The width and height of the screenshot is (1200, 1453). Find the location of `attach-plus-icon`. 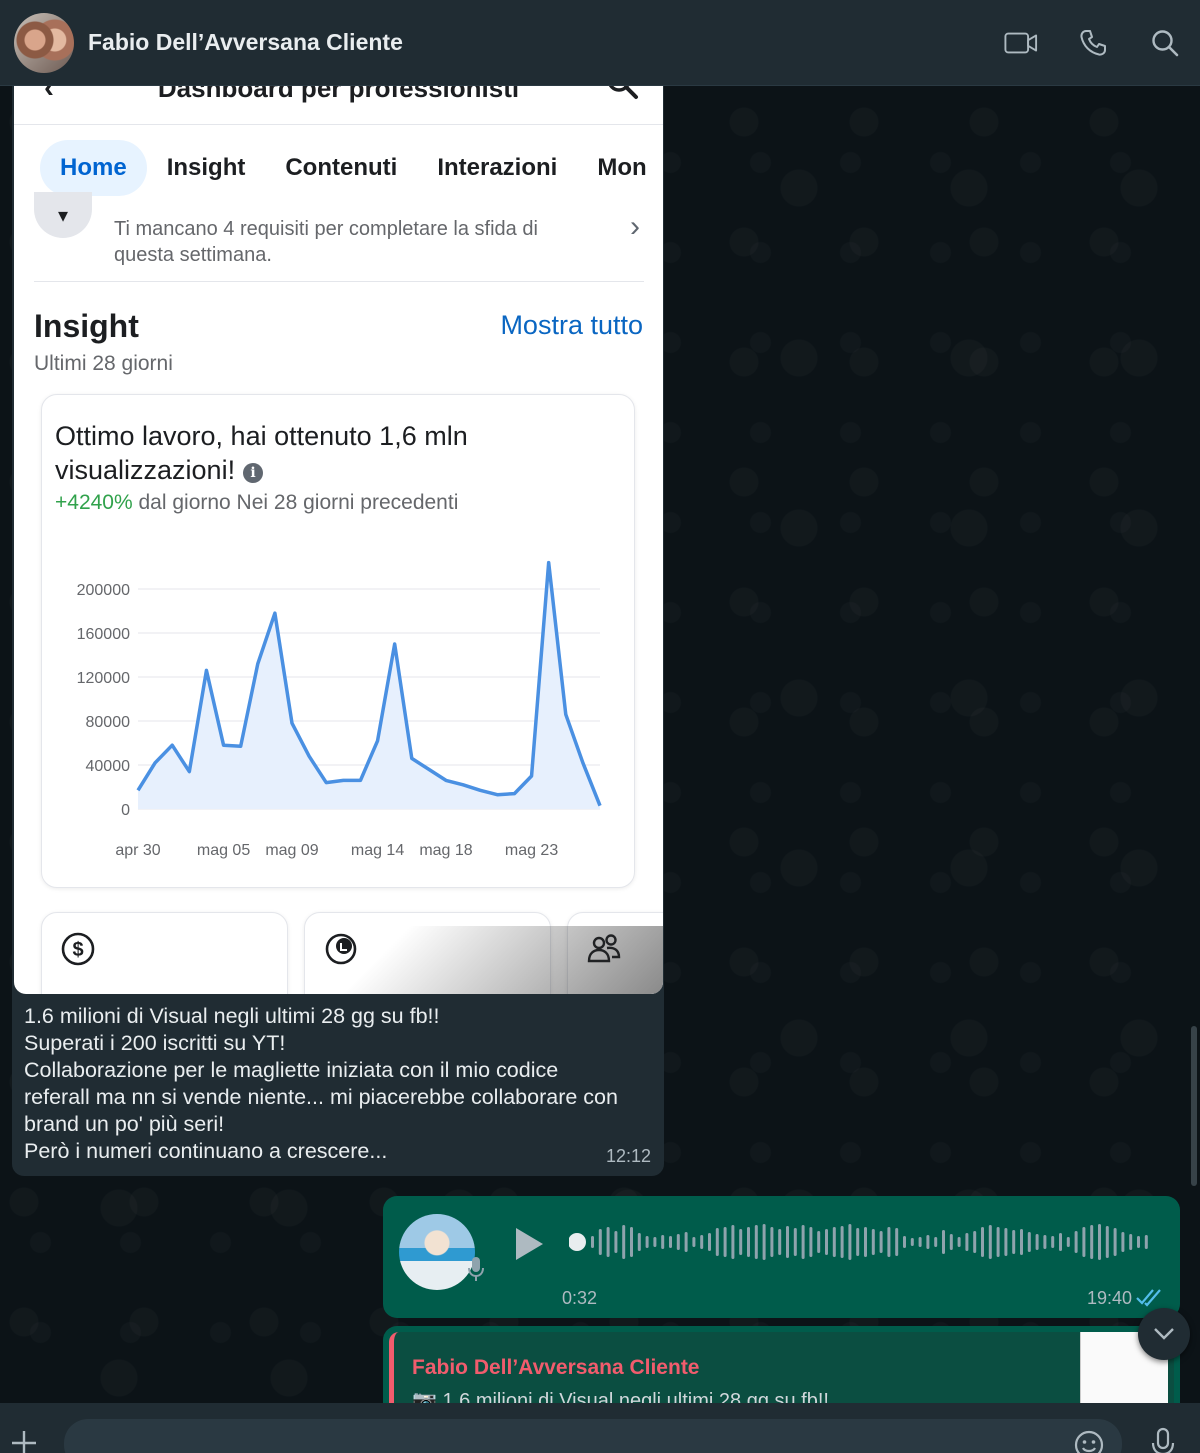

attach-plus-icon is located at coordinates (24, 1441).